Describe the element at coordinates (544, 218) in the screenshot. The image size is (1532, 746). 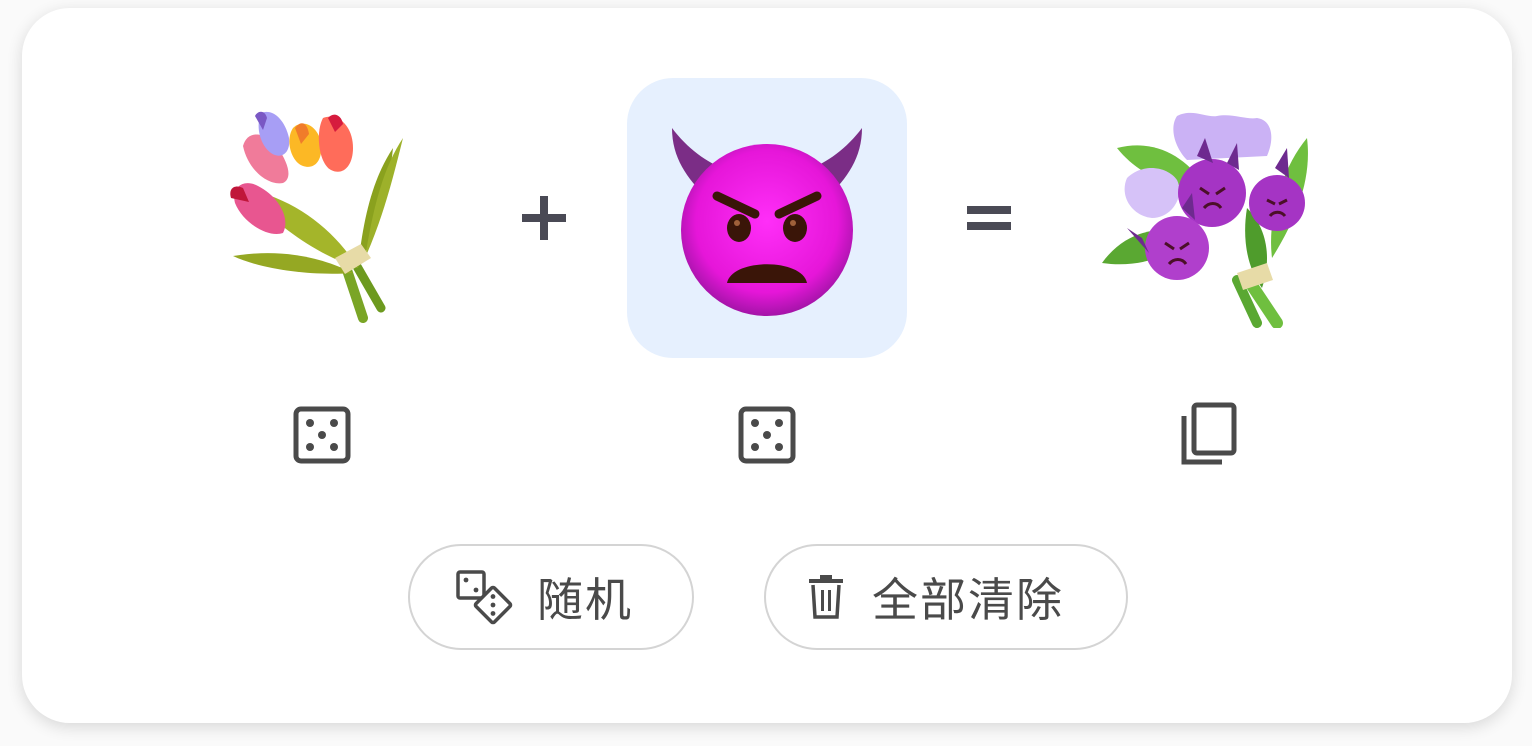
I see `plus-sign` at that location.